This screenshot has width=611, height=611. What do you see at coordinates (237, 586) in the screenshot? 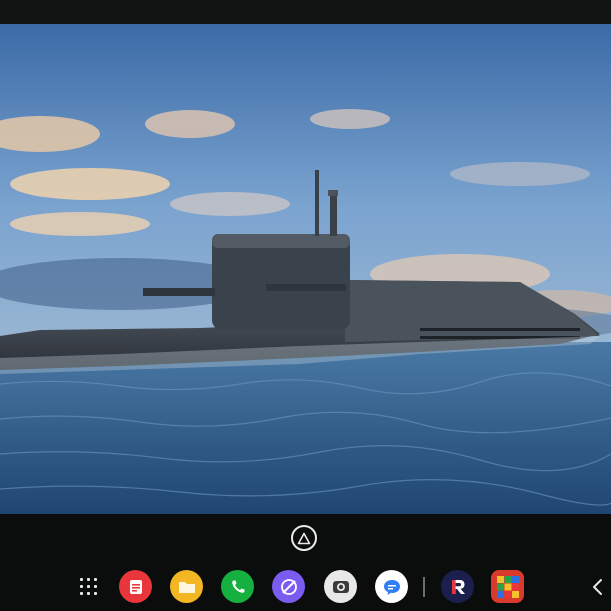
I see `phone-icon` at bounding box center [237, 586].